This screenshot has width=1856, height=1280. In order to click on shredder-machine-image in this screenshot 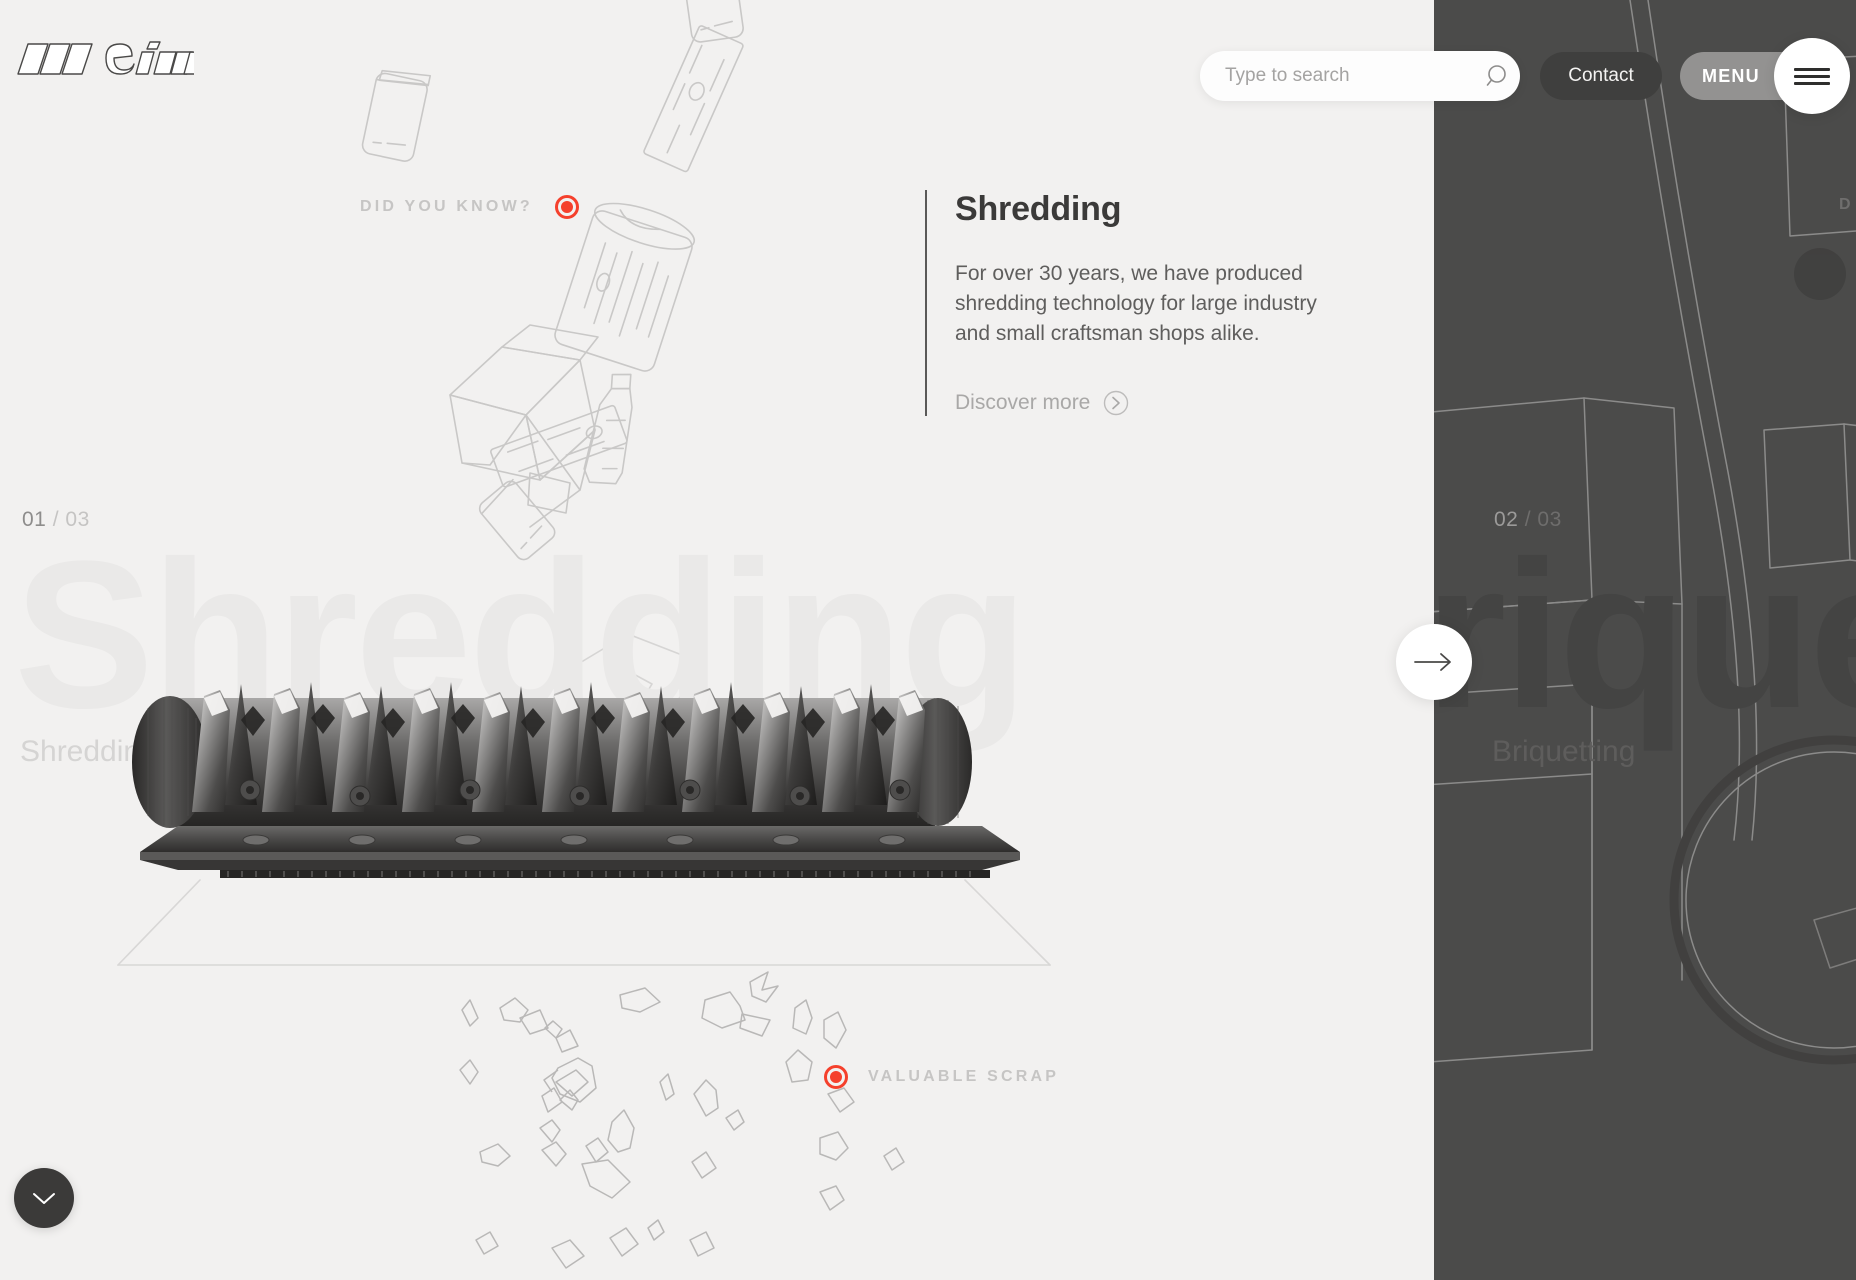, I will do `click(590, 780)`.